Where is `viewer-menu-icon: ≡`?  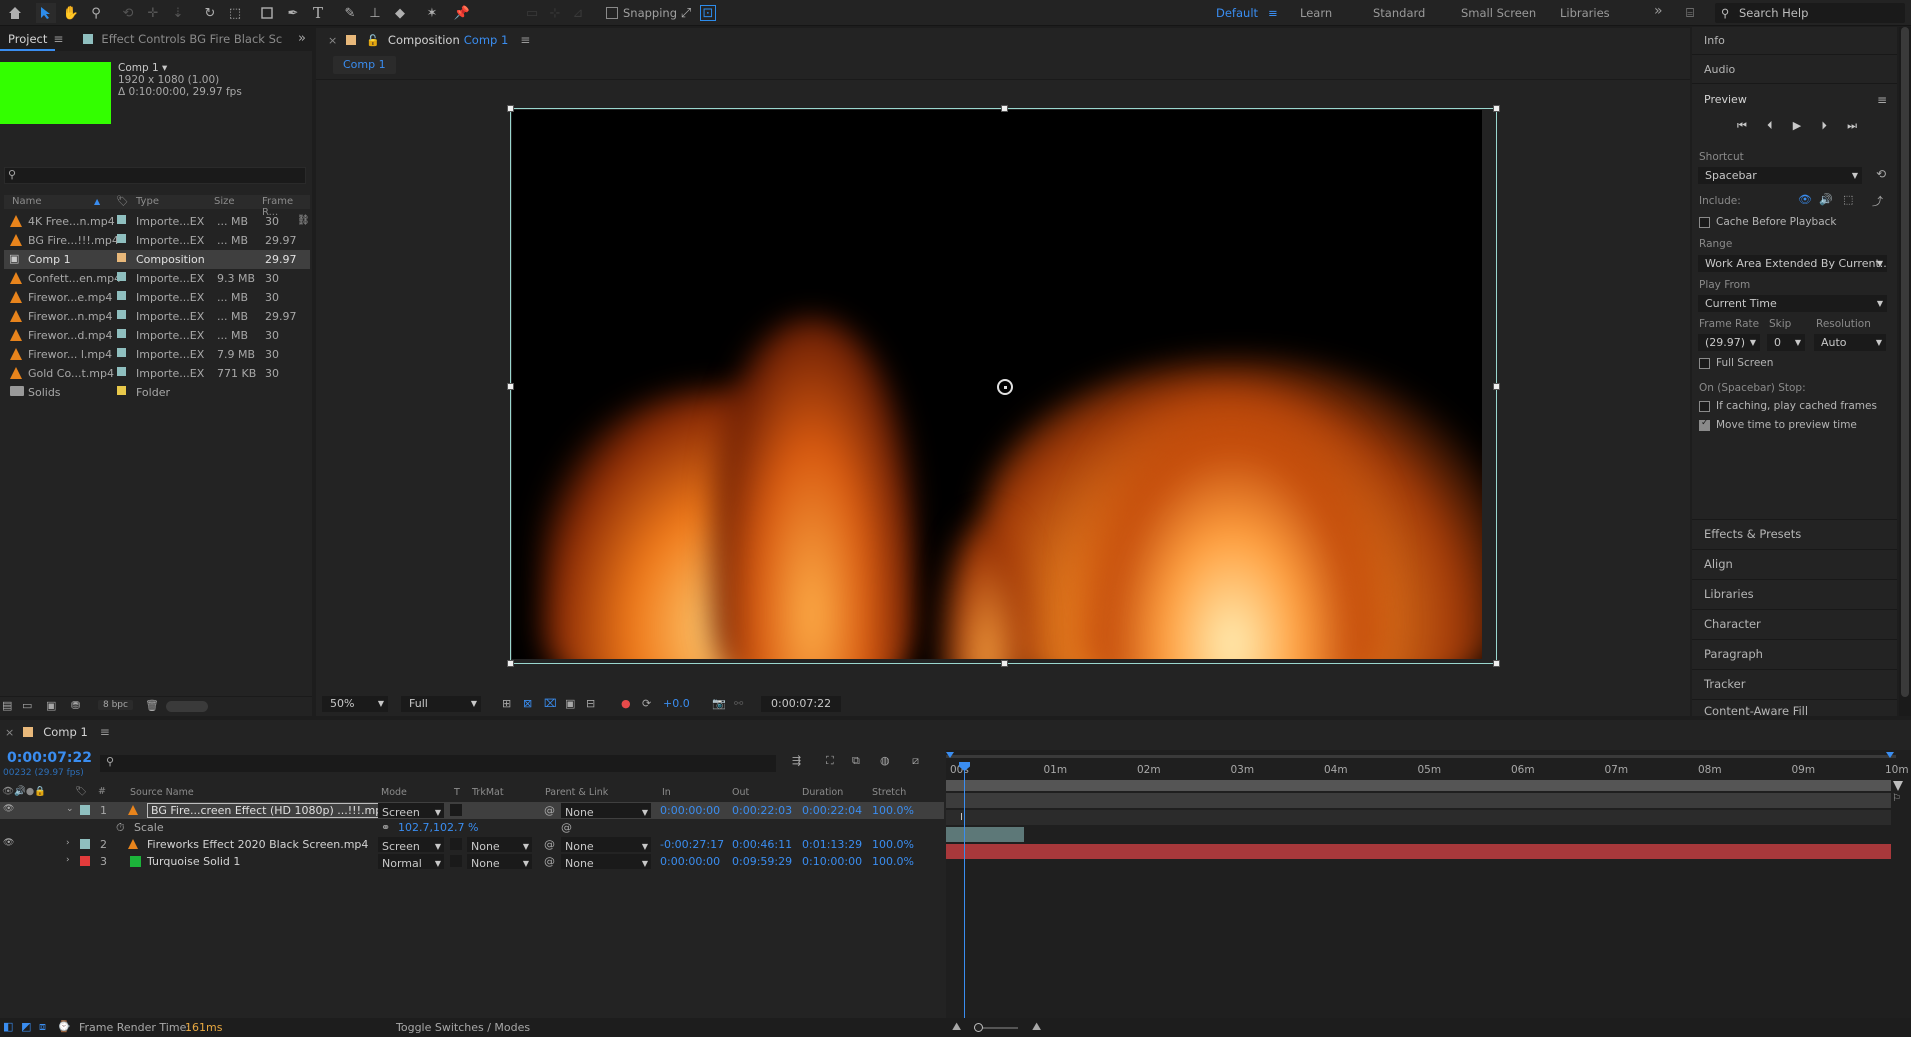
viewer-menu-icon: ≡ is located at coordinates (525, 40).